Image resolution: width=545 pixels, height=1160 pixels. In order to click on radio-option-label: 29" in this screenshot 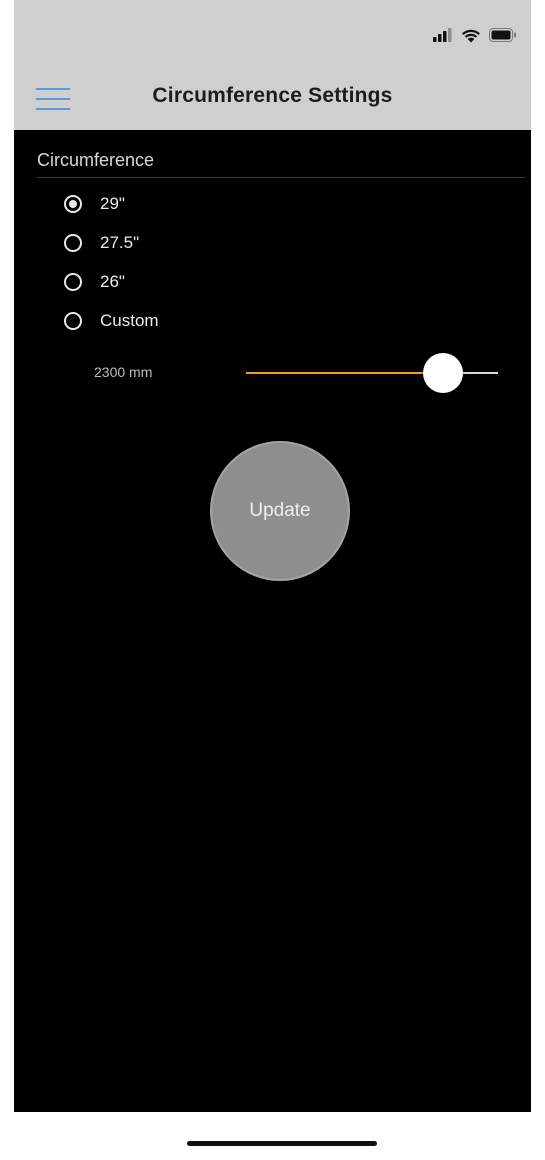, I will do `click(112, 203)`.